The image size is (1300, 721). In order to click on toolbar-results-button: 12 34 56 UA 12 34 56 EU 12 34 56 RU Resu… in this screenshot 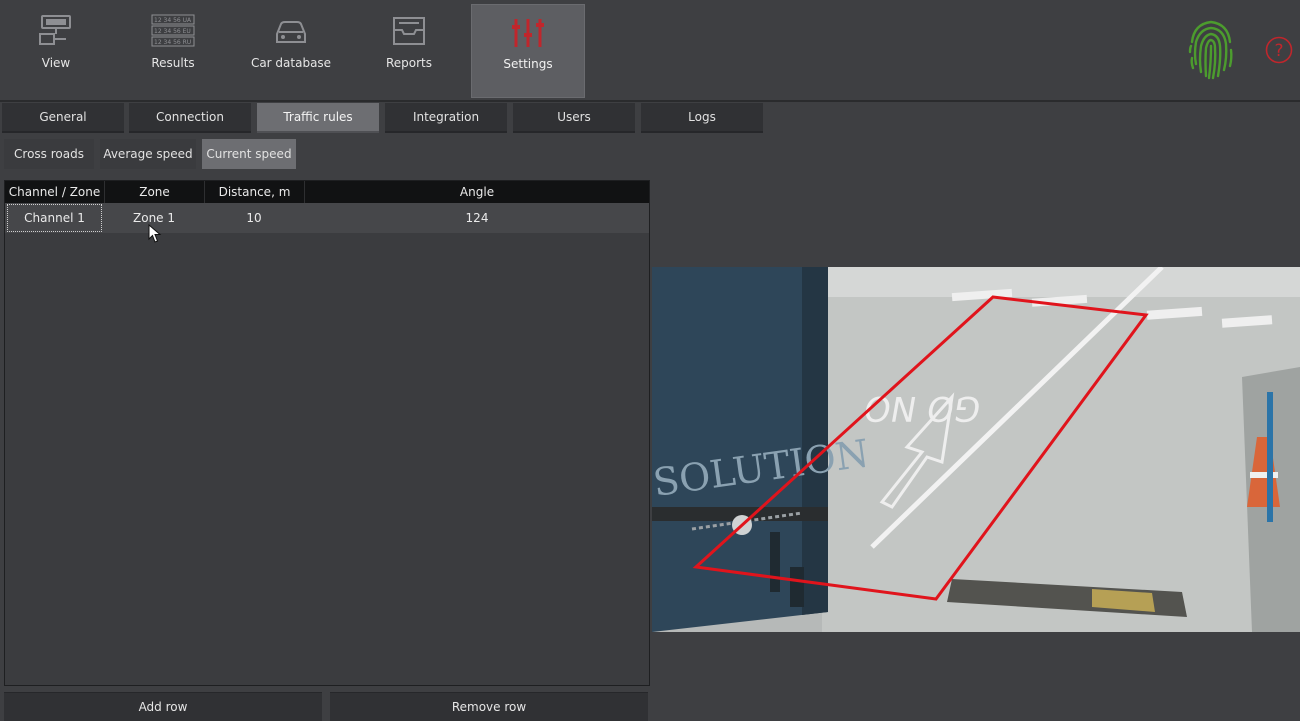, I will do `click(173, 50)`.